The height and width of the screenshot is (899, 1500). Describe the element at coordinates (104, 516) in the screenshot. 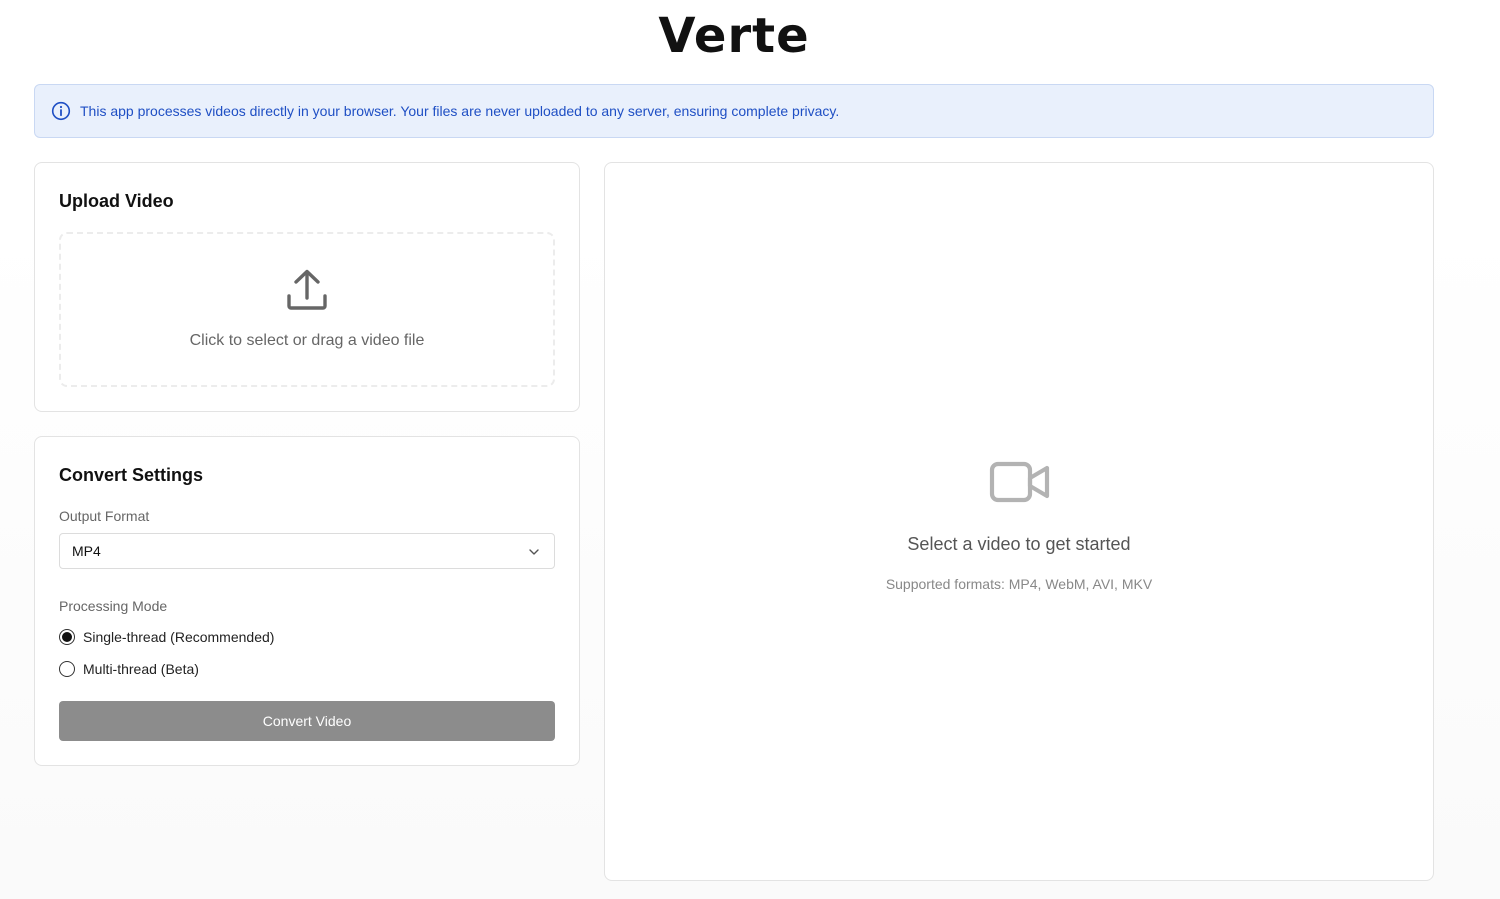

I see `output-format-label: Output Format` at that location.